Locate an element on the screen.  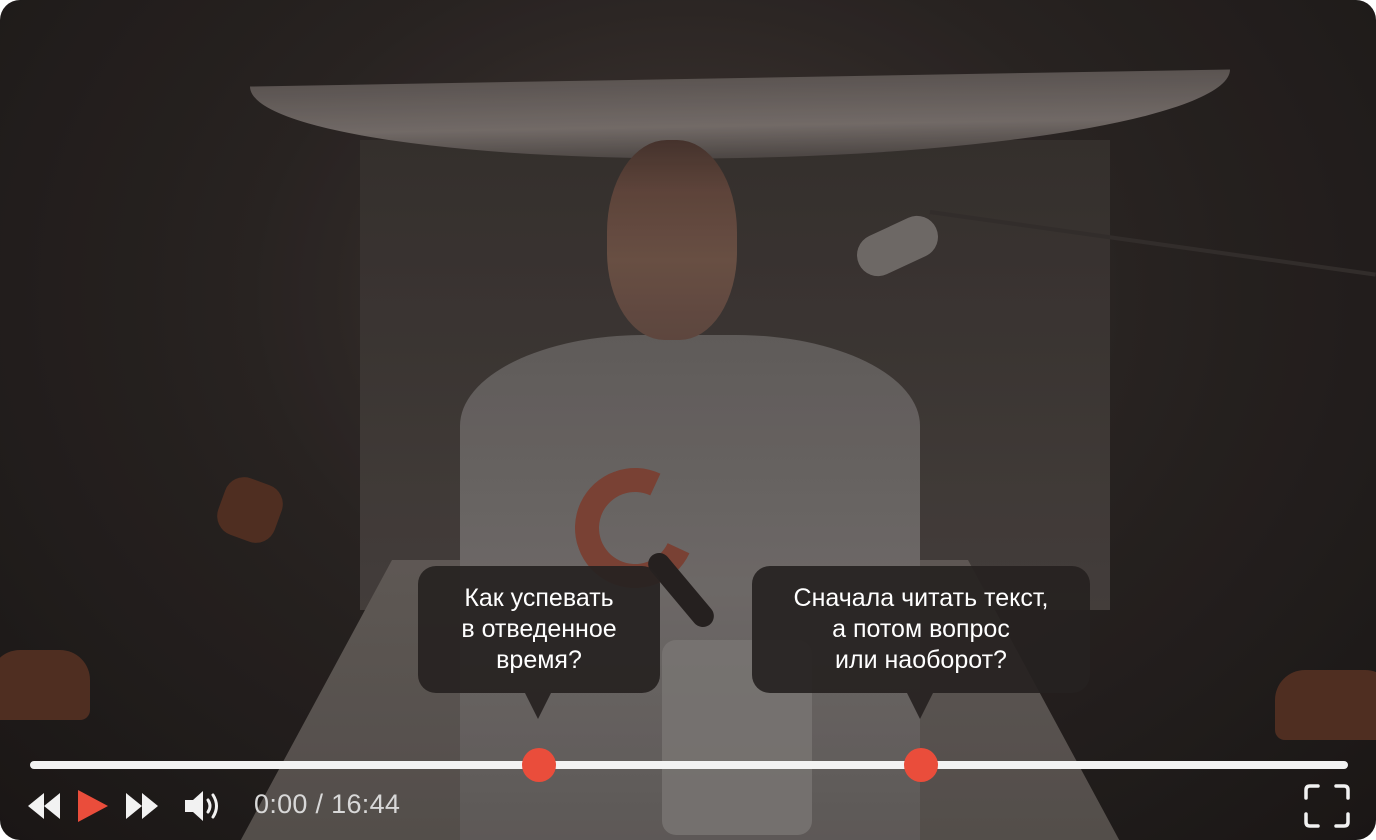
play-icon is located at coordinates (93, 806).